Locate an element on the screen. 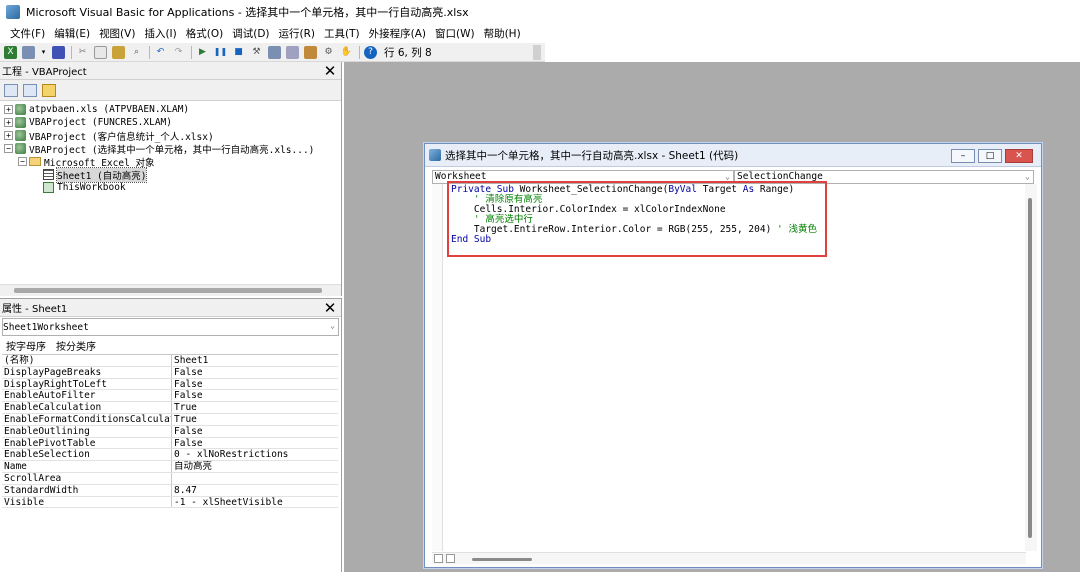 The image size is (1080, 572). tree-item: + VBAProject (客户信息统计_个人.xlsx) is located at coordinates (170, 136).